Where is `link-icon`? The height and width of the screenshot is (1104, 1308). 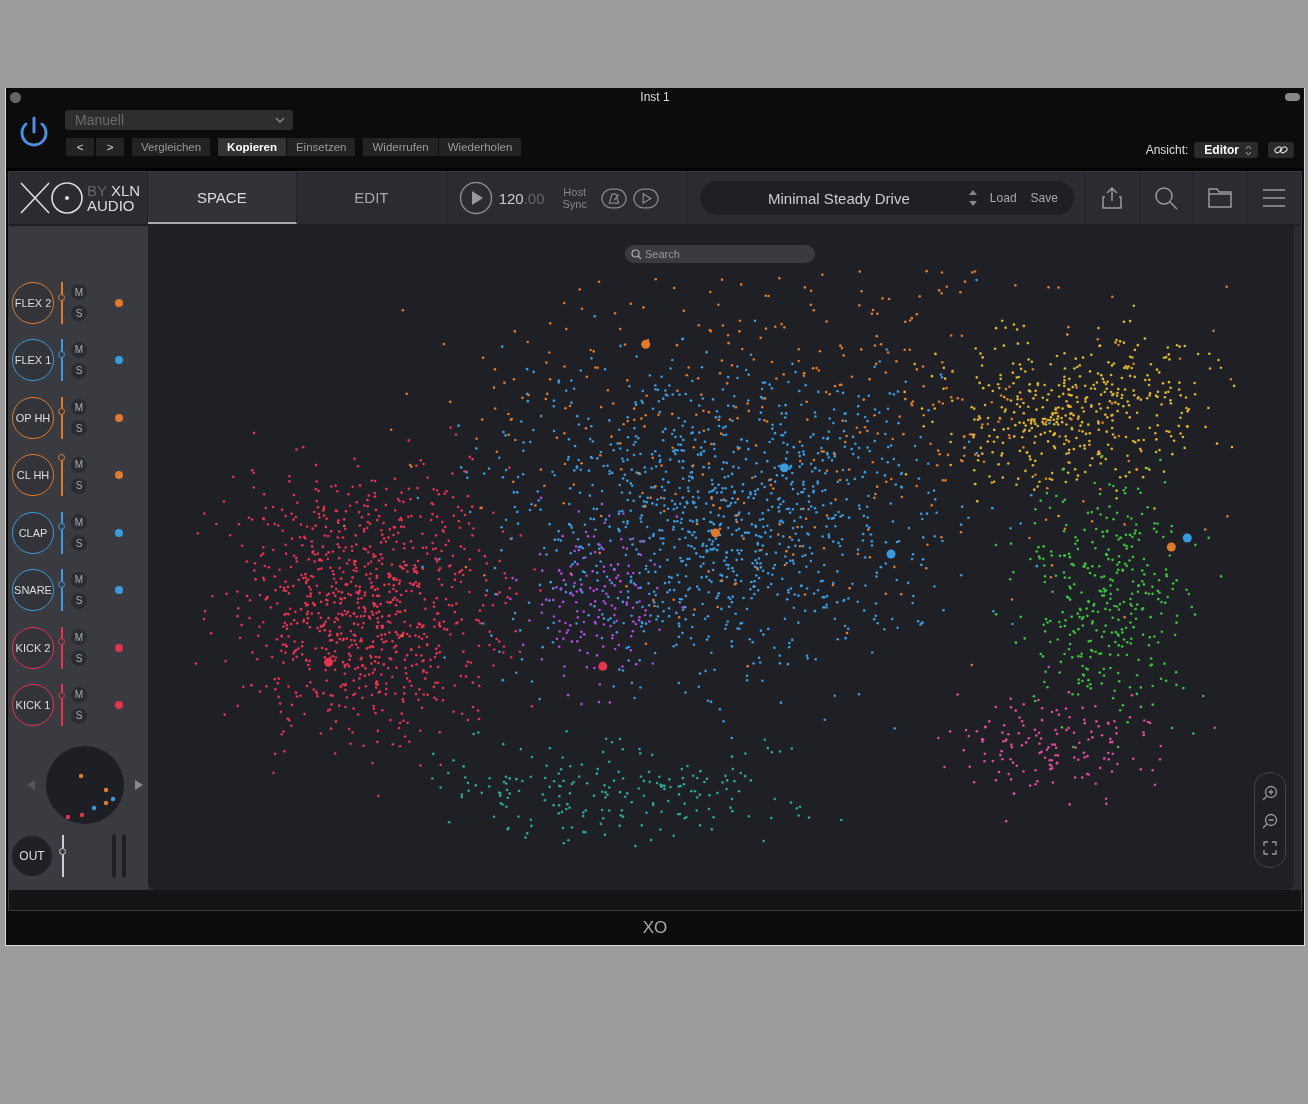
link-icon is located at coordinates (1281, 150).